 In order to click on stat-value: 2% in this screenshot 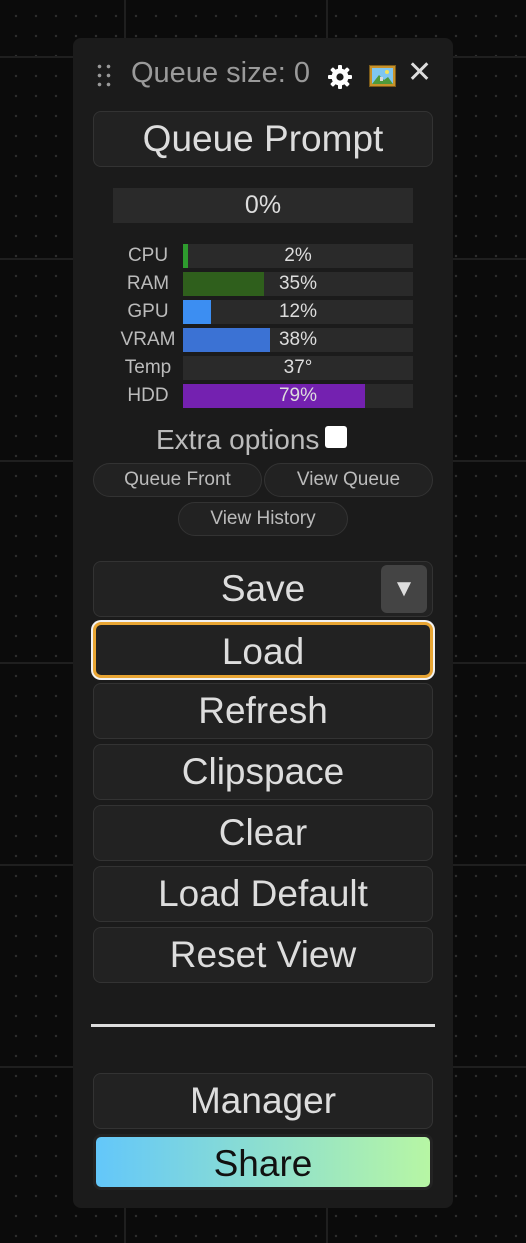, I will do `click(298, 255)`.